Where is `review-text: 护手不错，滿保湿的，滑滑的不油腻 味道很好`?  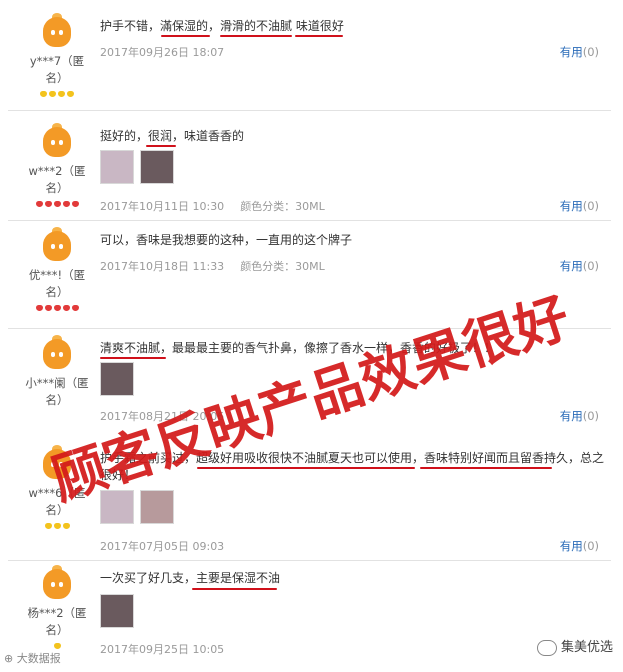 review-text: 护手不错，滿保湿的，滑滑的不油腻 味道很好 is located at coordinates (222, 26).